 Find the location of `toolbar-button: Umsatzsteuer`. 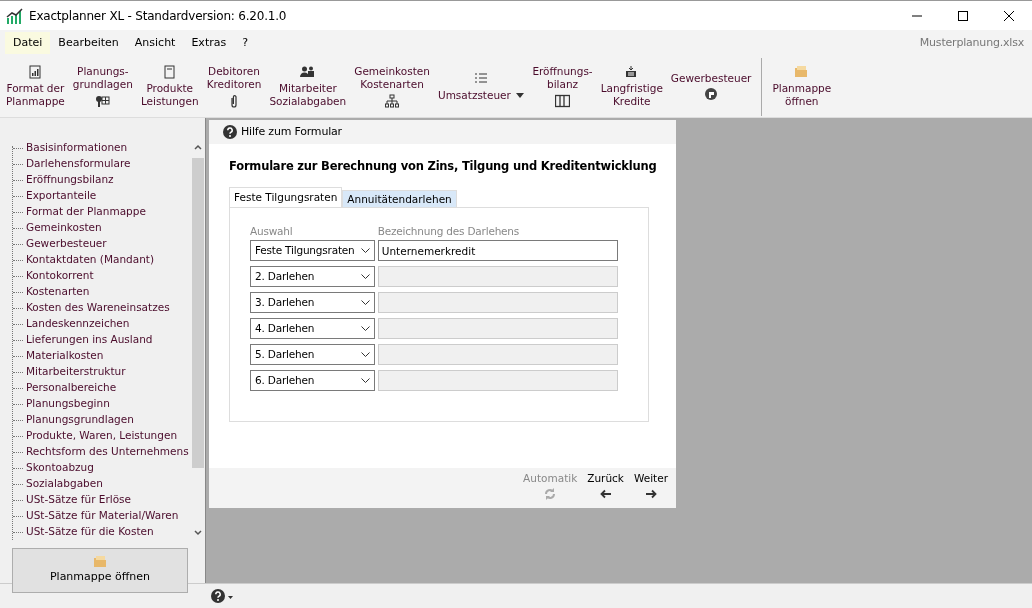

toolbar-button: Umsatzsteuer is located at coordinates (481, 86).